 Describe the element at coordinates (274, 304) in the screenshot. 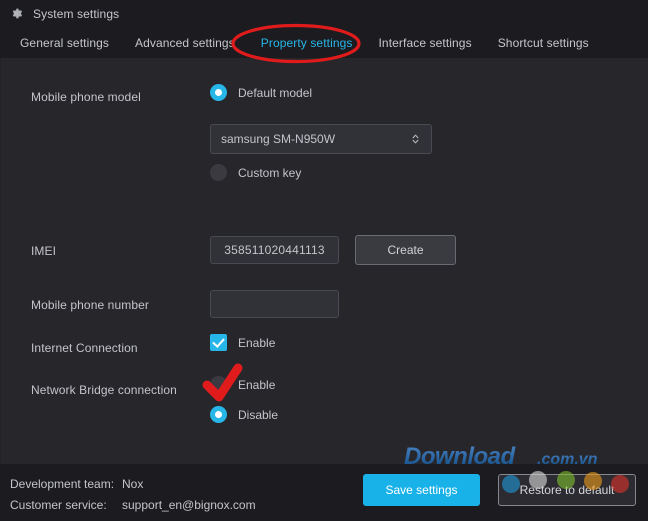

I see `phone-number-input` at that location.